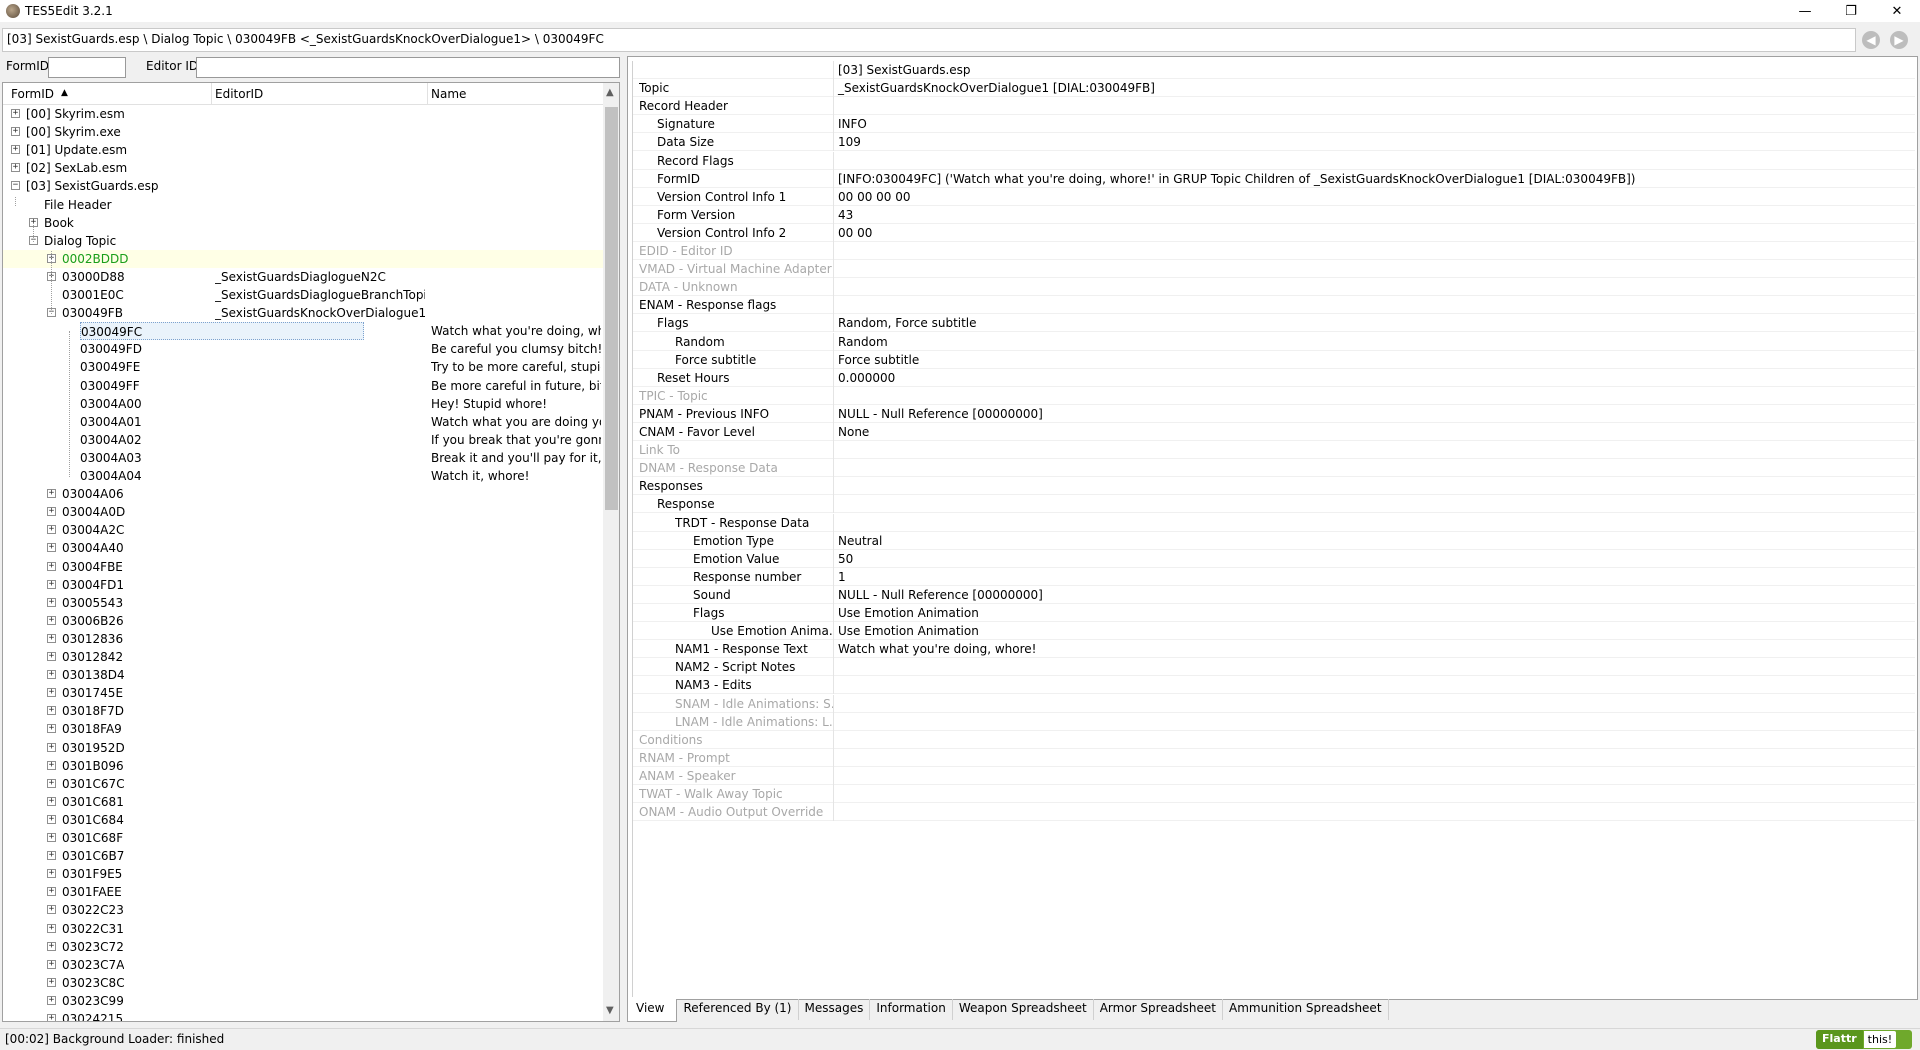 This screenshot has width=1920, height=1050. What do you see at coordinates (1274, 721) in the screenshot?
I see `view-row: LNAM - Idle Animations` at bounding box center [1274, 721].